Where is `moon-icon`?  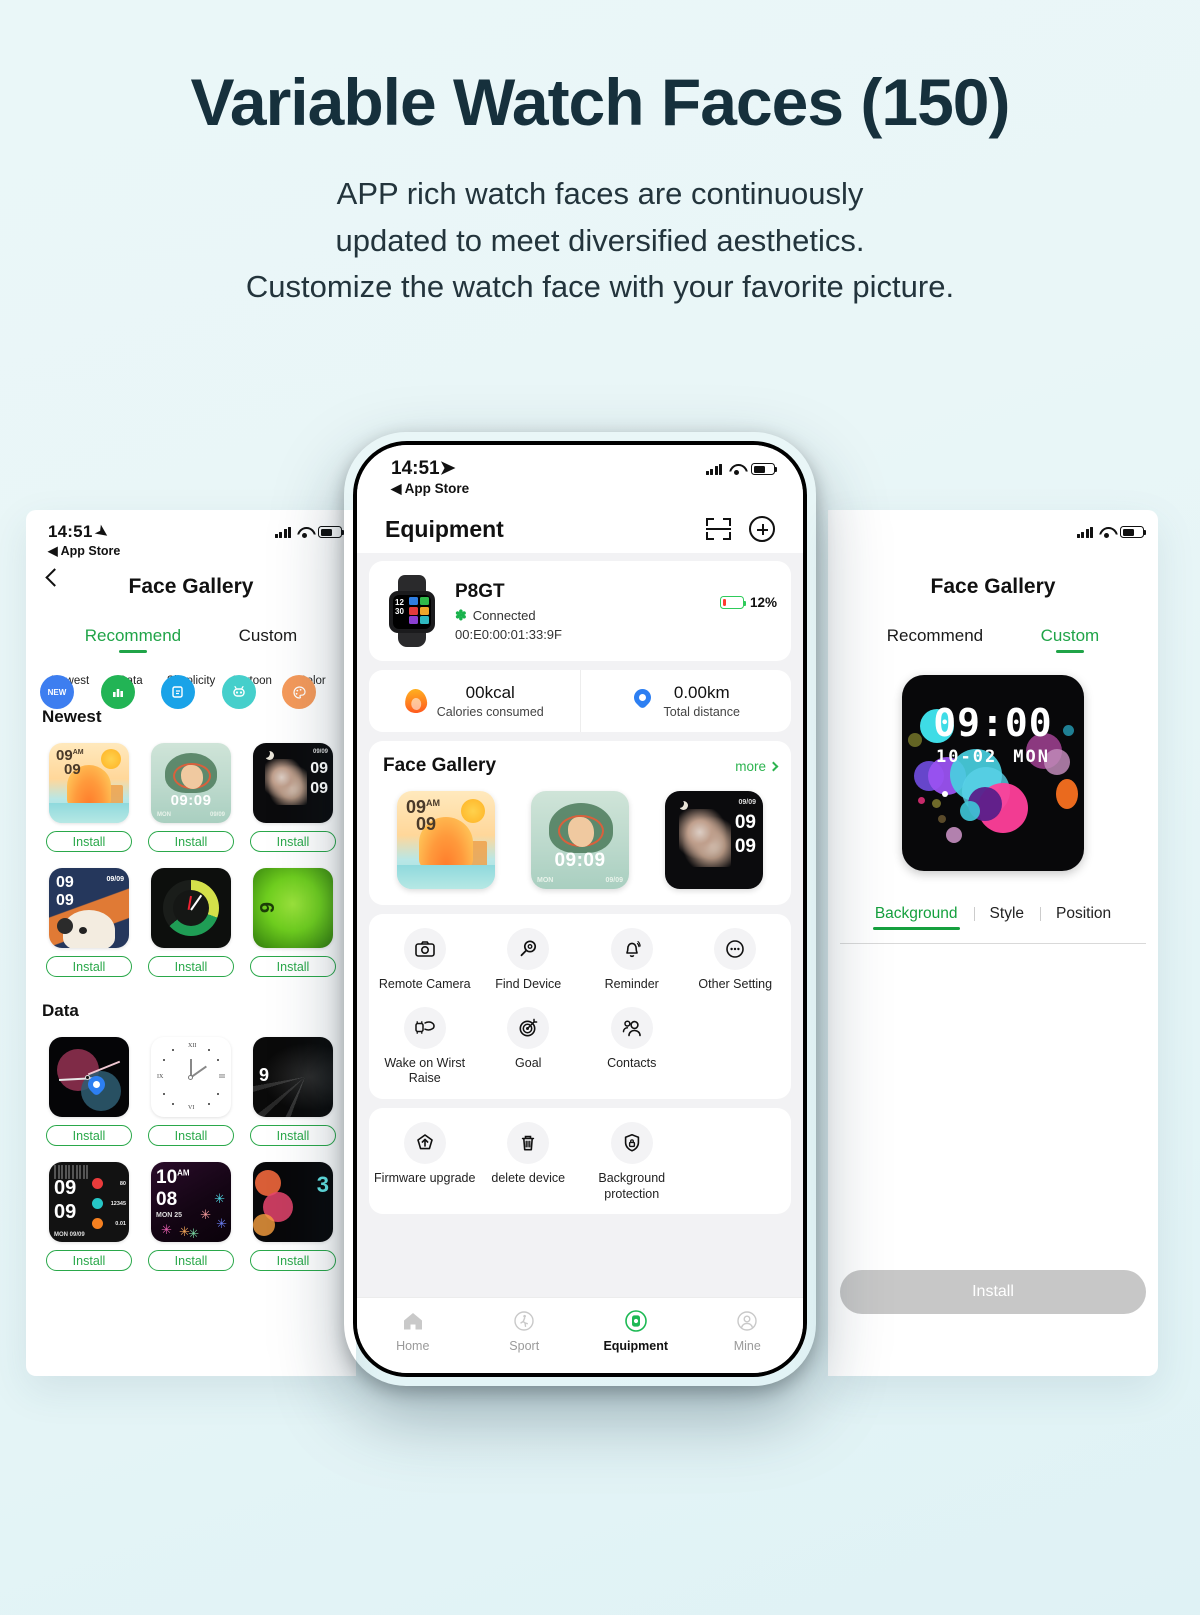
moon-icon is located at coordinates (265, 753).